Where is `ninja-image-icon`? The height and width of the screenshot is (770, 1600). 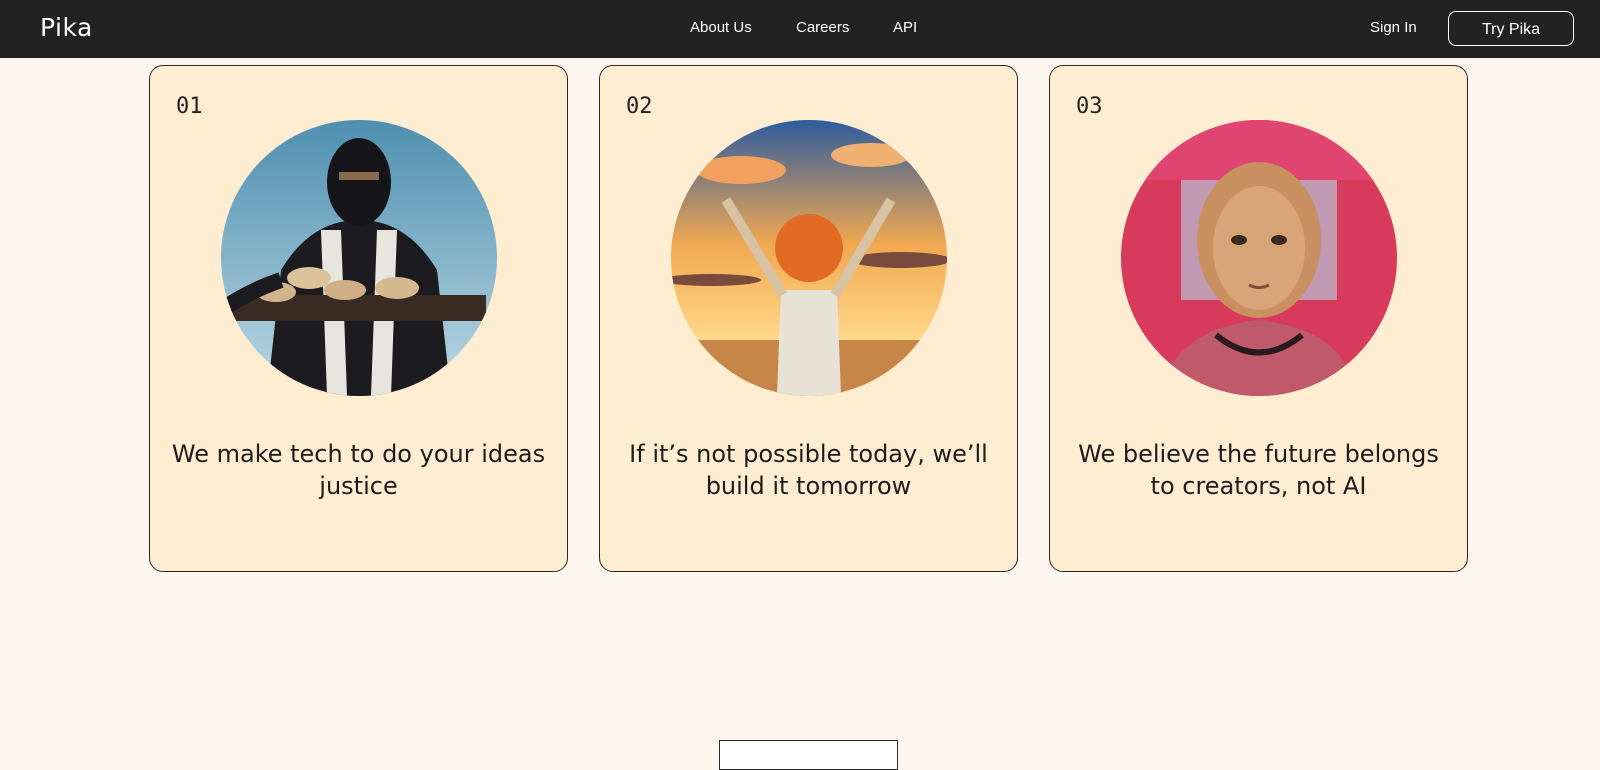
ninja-image-icon is located at coordinates (359, 258).